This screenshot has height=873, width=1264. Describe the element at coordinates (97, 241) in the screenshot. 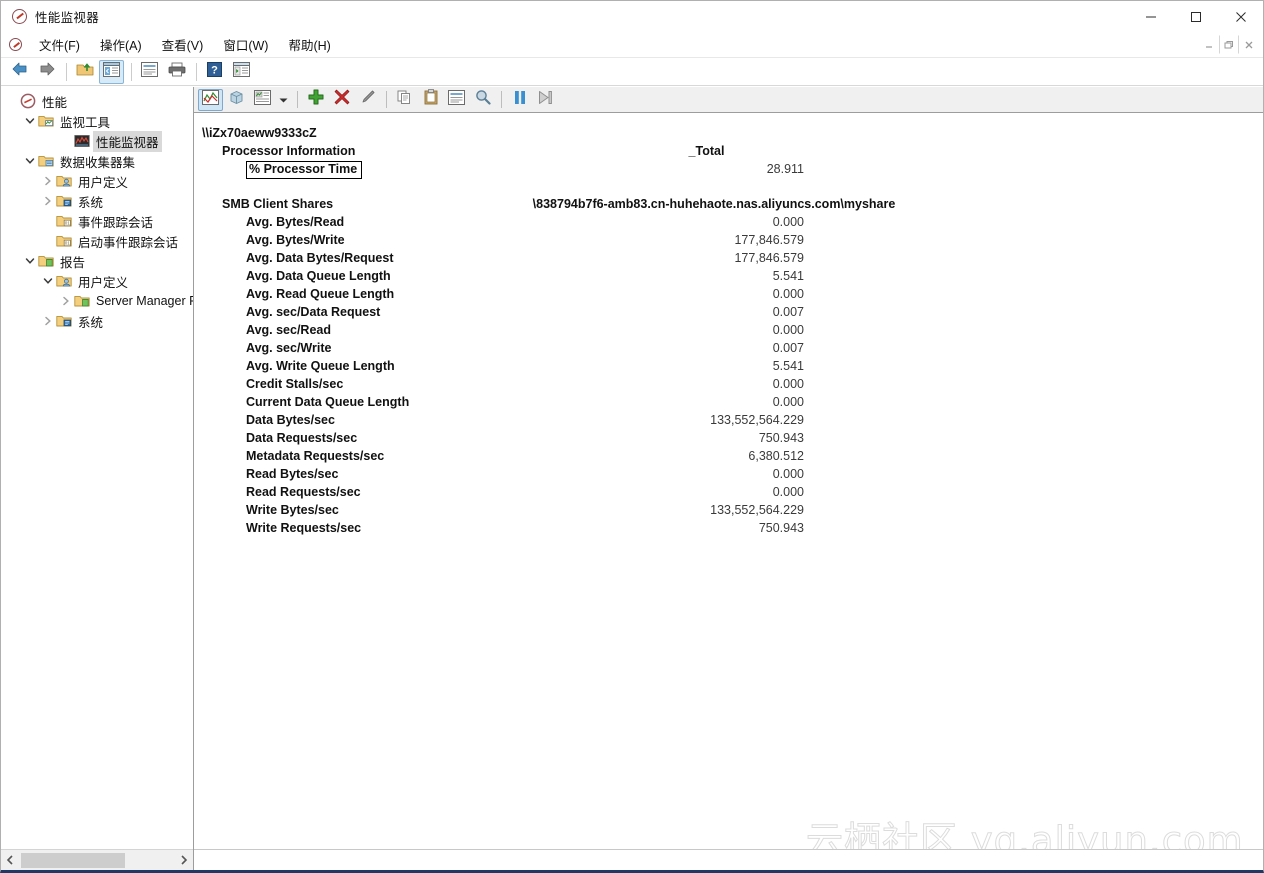

I see `tree-item-7: 01 启动事件跟踪会话` at that location.